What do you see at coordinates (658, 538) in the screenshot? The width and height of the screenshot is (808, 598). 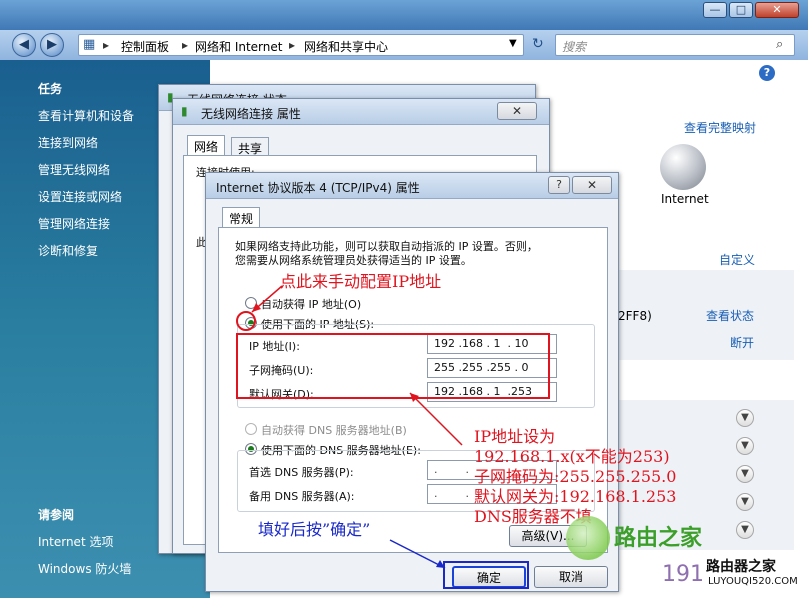 I see `watermark-brand: 路由之家` at bounding box center [658, 538].